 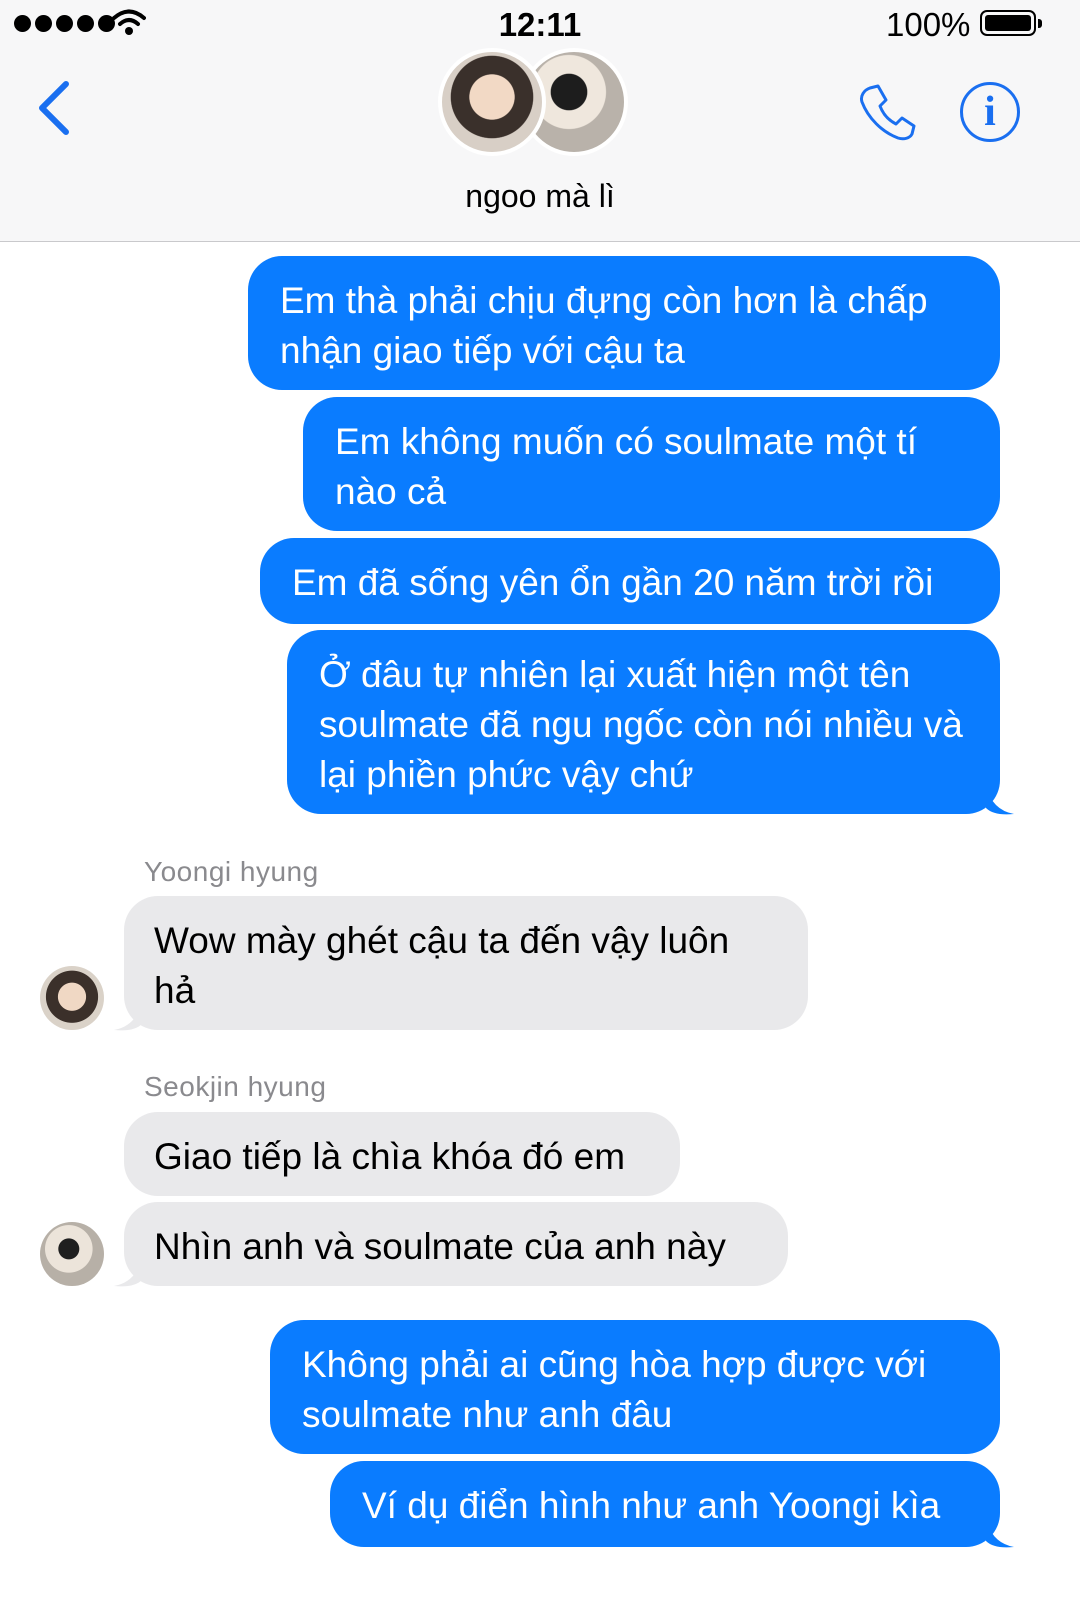 I want to click on group-avatar-yoongi, so click(x=492, y=102).